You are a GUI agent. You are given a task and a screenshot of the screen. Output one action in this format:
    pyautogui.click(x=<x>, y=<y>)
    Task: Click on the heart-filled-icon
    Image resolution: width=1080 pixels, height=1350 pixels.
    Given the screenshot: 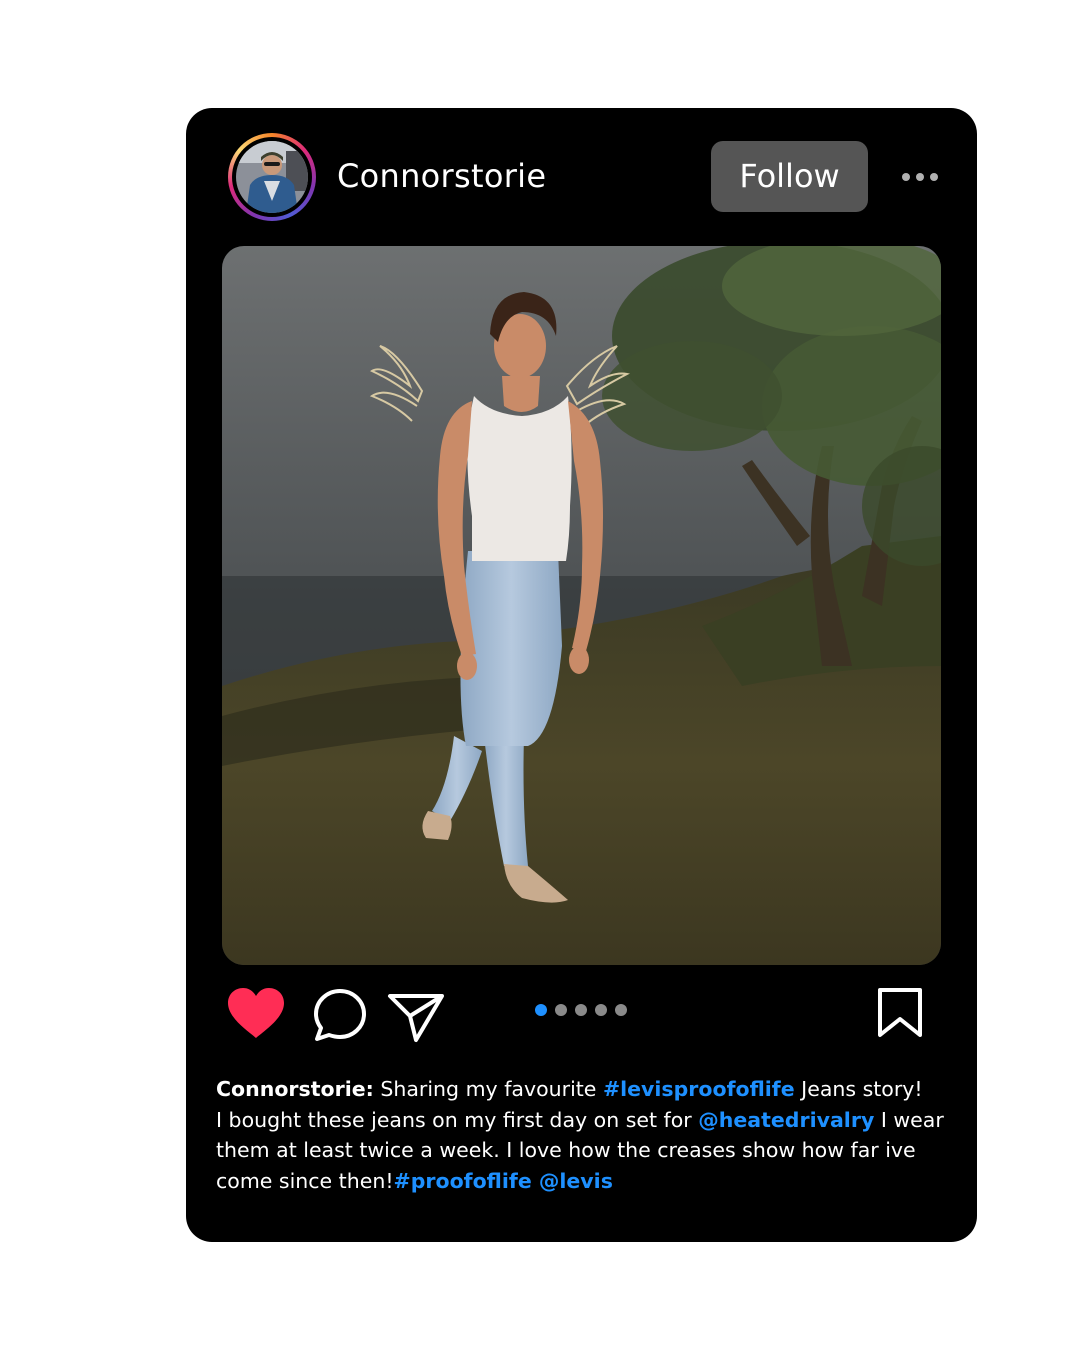 What is the action you would take?
    pyautogui.click(x=256, y=1013)
    